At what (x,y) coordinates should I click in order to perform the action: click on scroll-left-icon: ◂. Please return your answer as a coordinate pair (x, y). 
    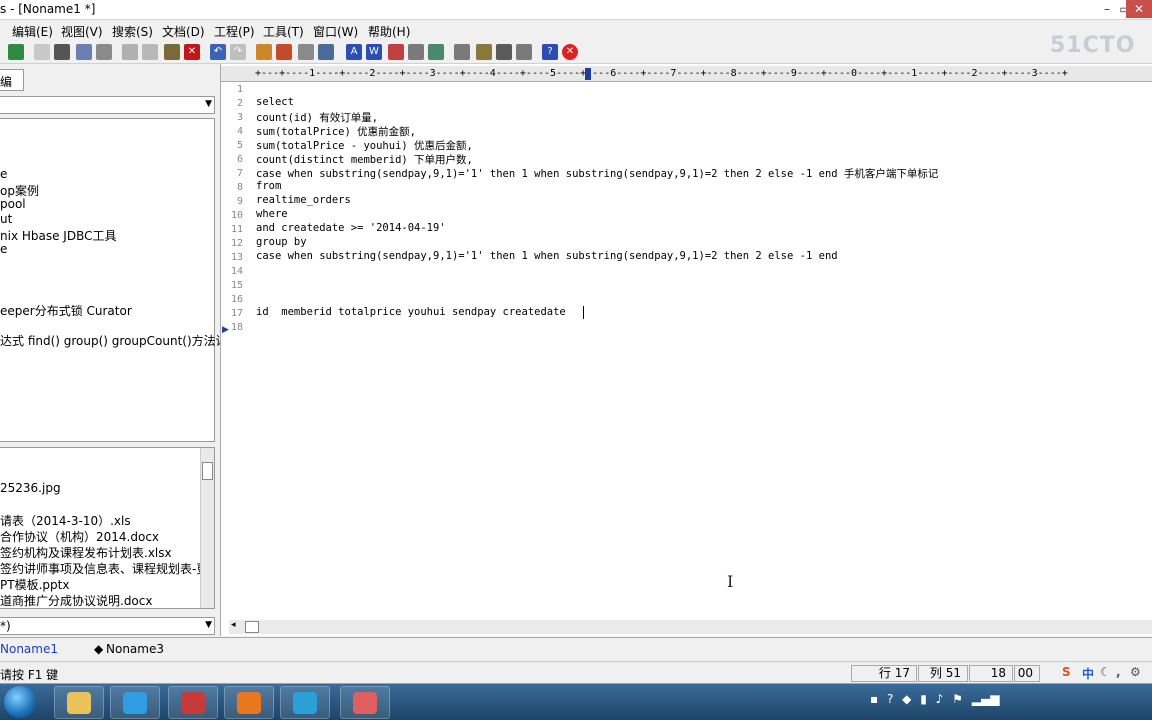
    Looking at the image, I should click on (233, 625).